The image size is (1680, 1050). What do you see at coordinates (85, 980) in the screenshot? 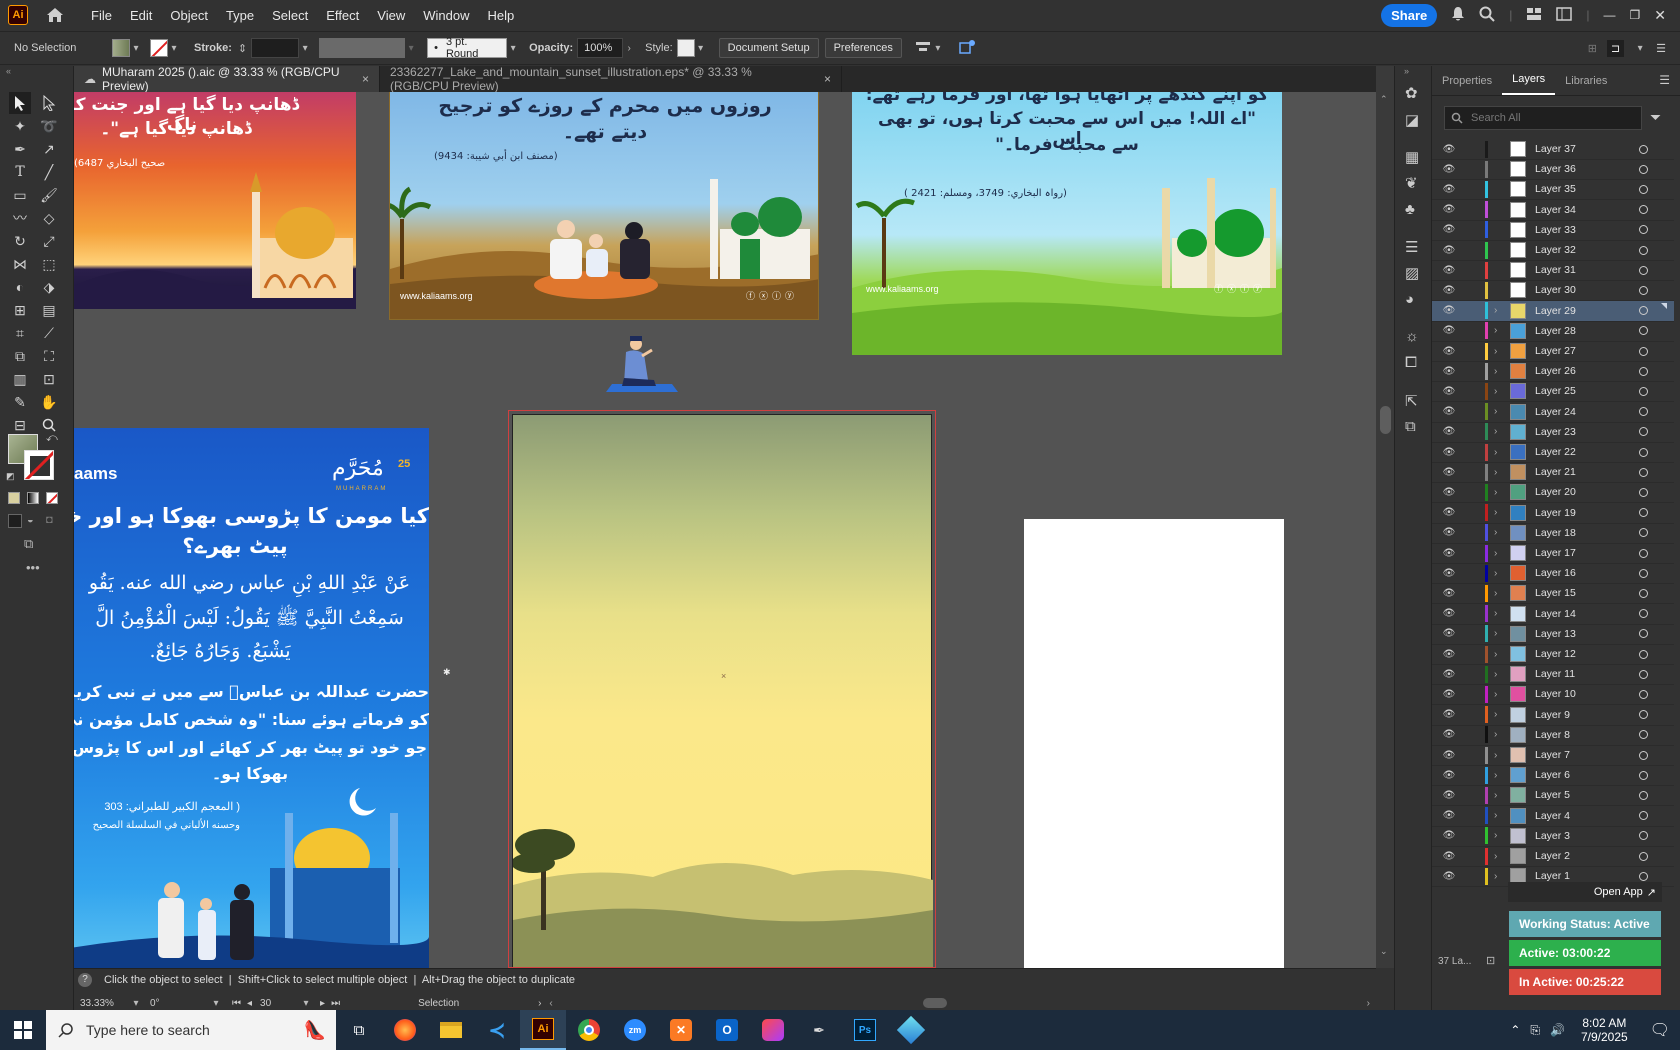
I see `help-icon: ?` at bounding box center [85, 980].